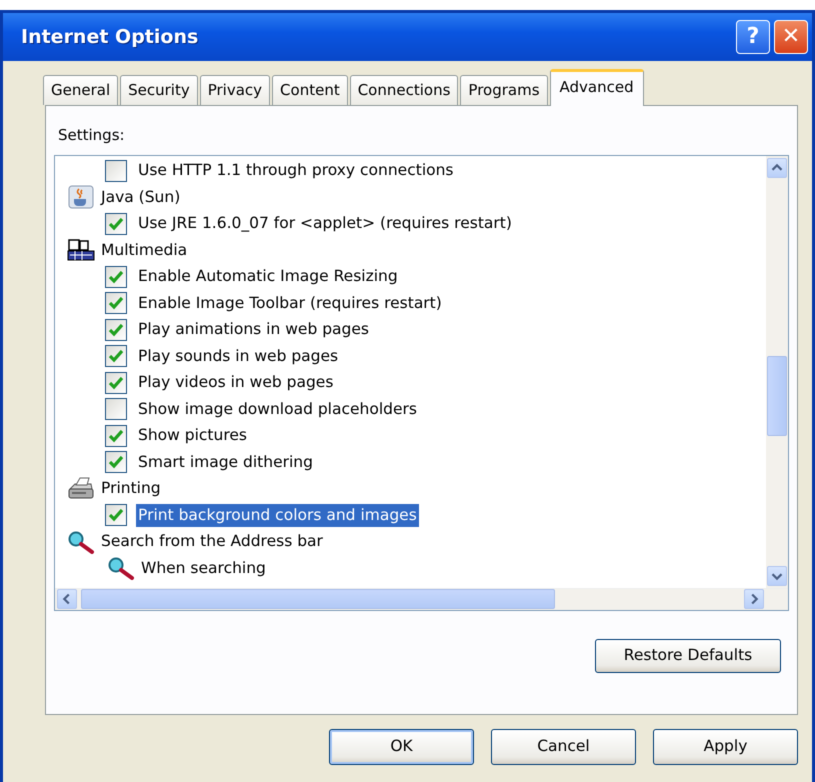 The height and width of the screenshot is (782, 815). Describe the element at coordinates (290, 303) in the screenshot. I see `setting-option: Enable Image Toolbar (requires restart)` at that location.